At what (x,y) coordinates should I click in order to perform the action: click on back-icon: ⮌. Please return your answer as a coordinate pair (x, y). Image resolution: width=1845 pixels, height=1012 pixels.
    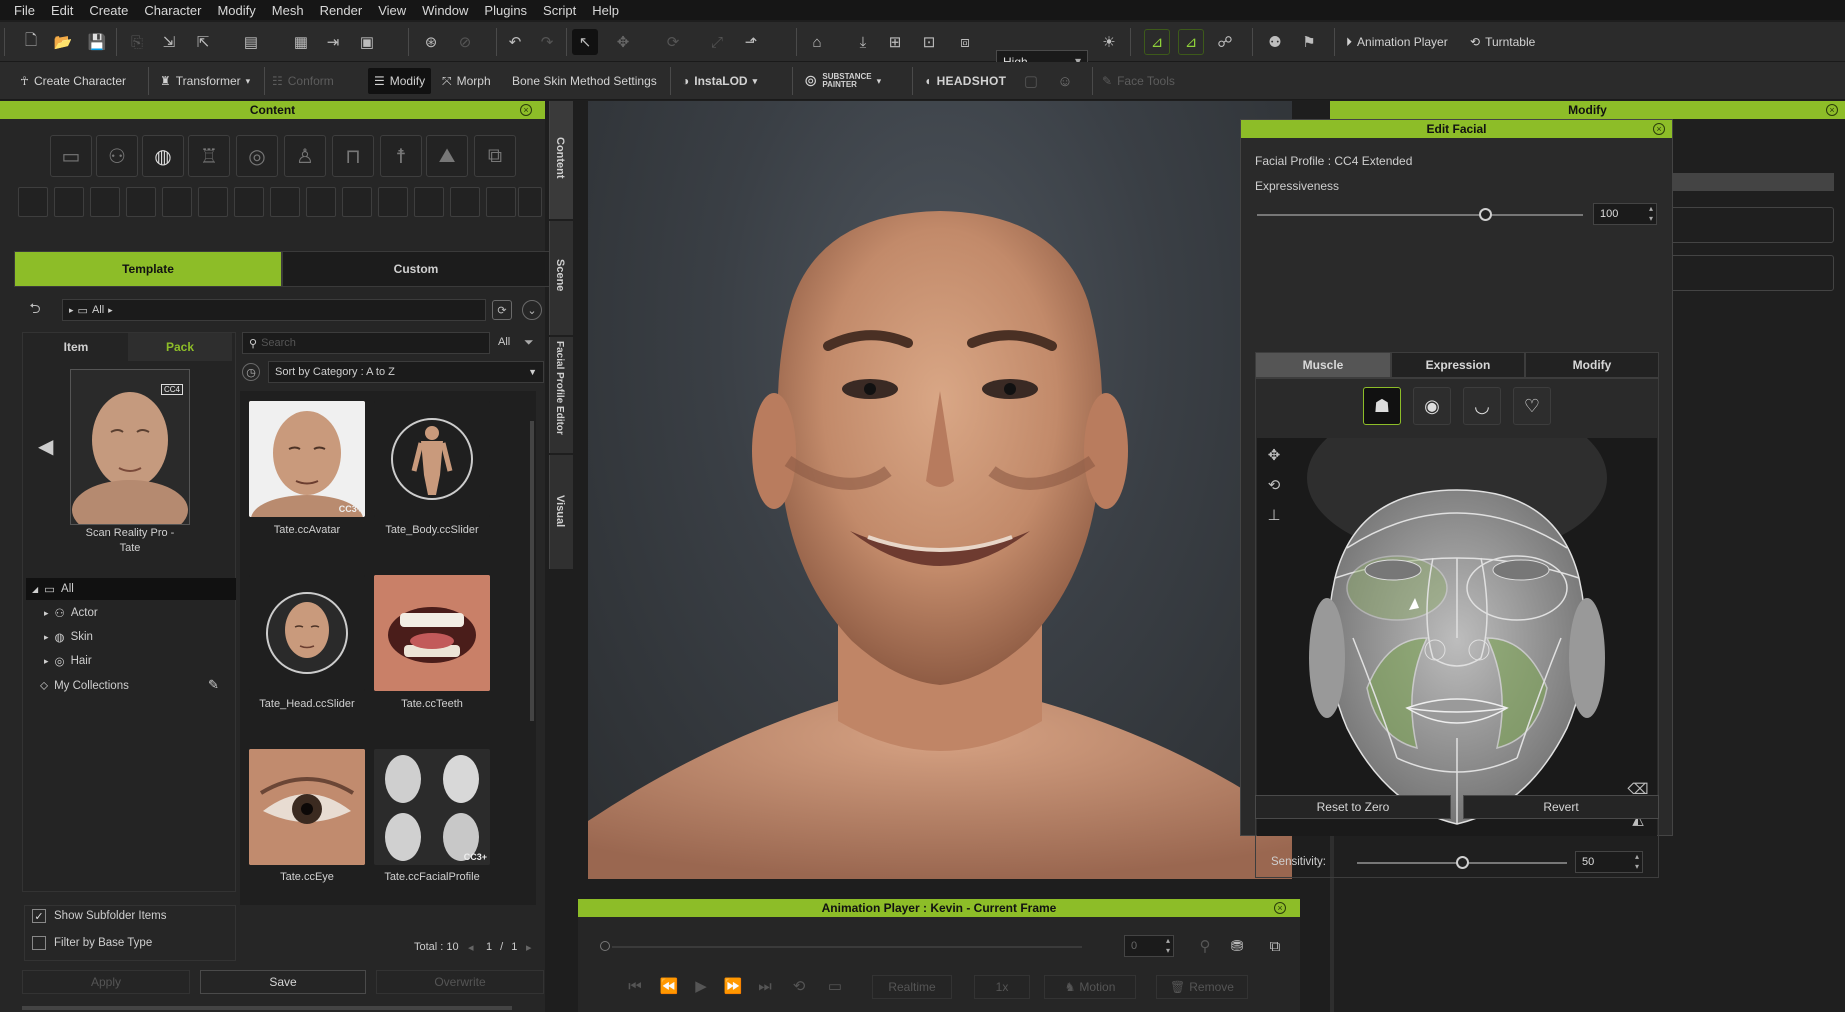
    Looking at the image, I should click on (35, 310).